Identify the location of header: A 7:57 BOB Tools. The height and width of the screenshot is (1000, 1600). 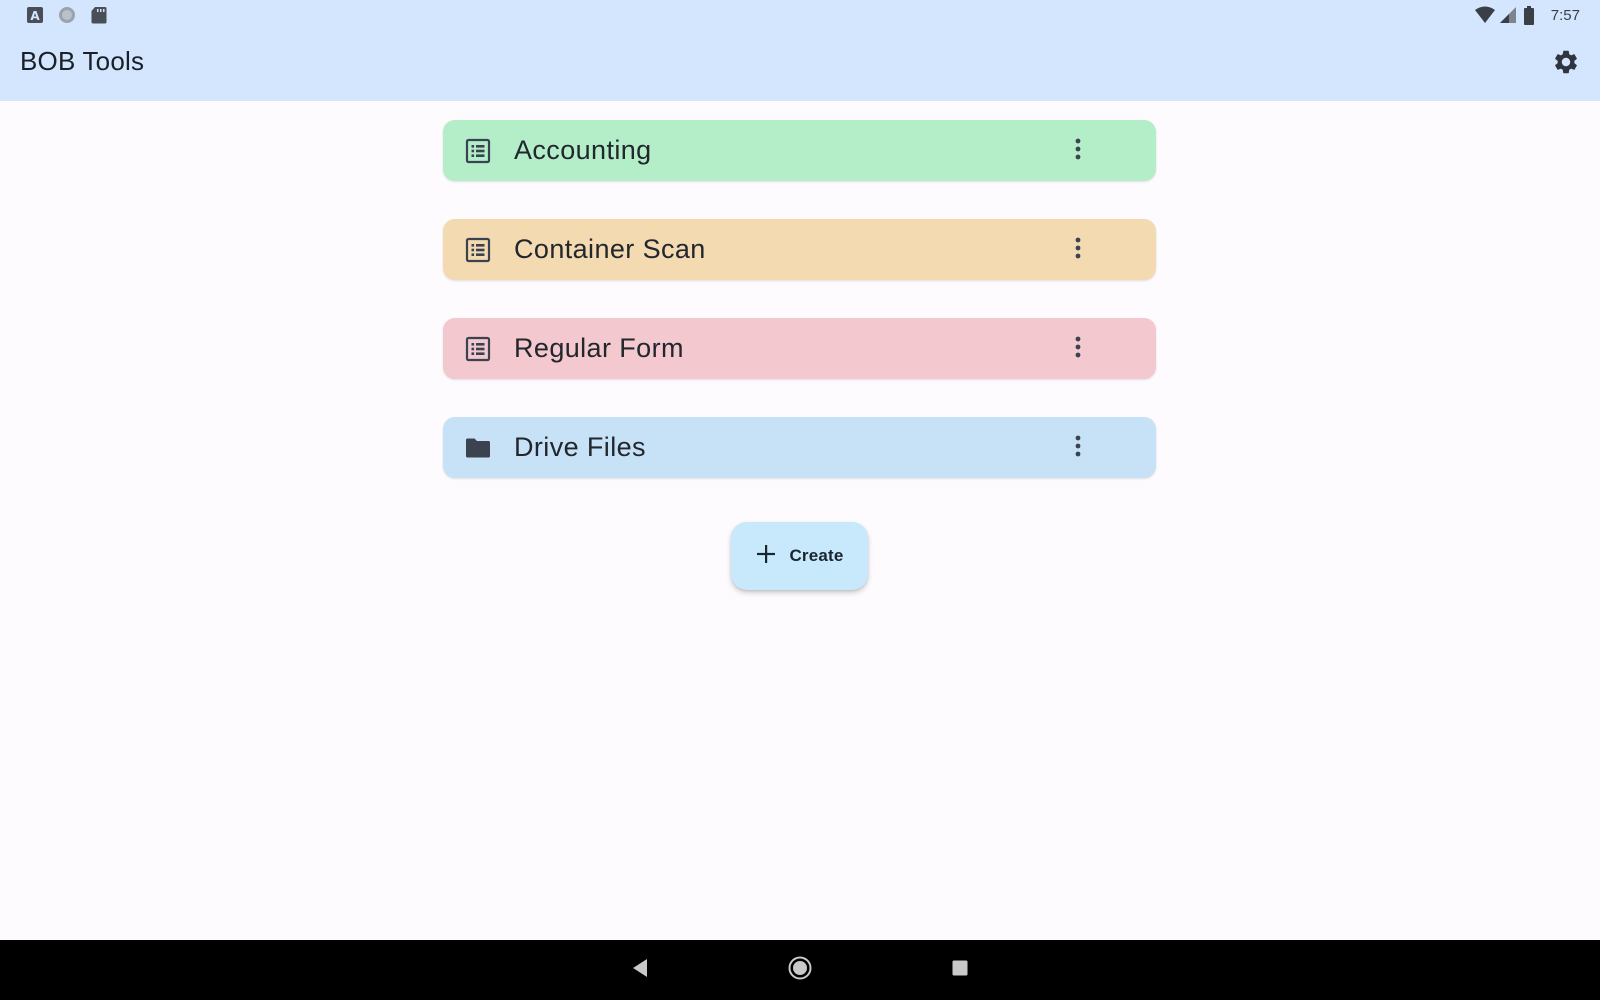
(800, 50).